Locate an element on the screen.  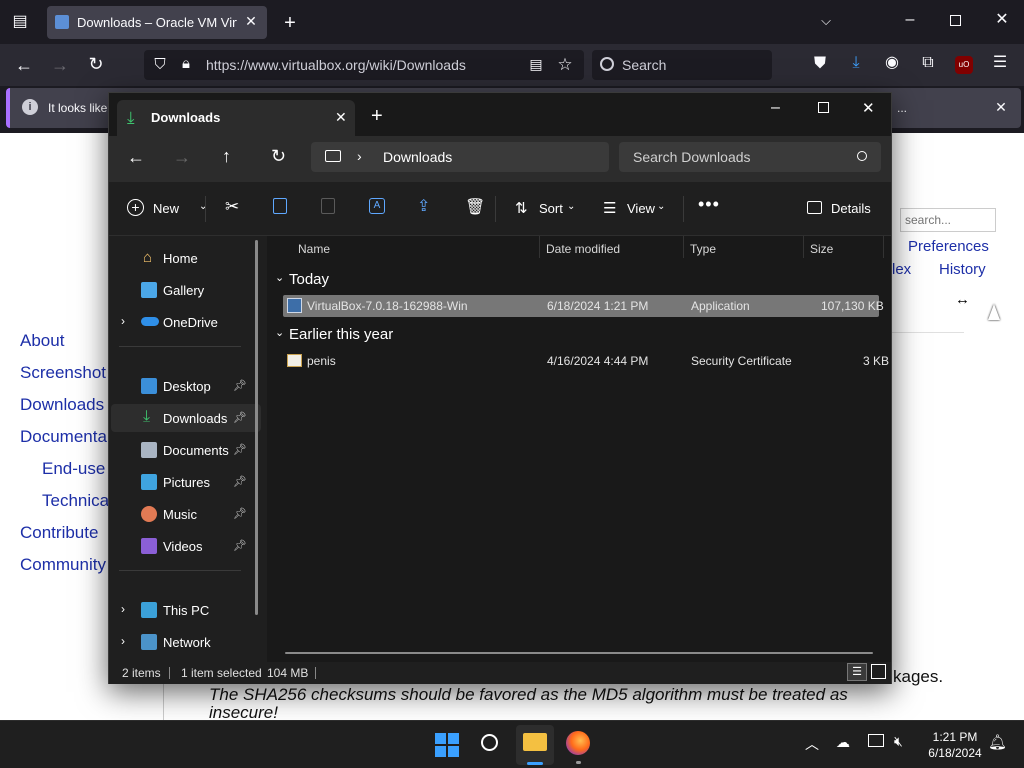
new-button: + New ⌄ is located at coordinates (177, 209).